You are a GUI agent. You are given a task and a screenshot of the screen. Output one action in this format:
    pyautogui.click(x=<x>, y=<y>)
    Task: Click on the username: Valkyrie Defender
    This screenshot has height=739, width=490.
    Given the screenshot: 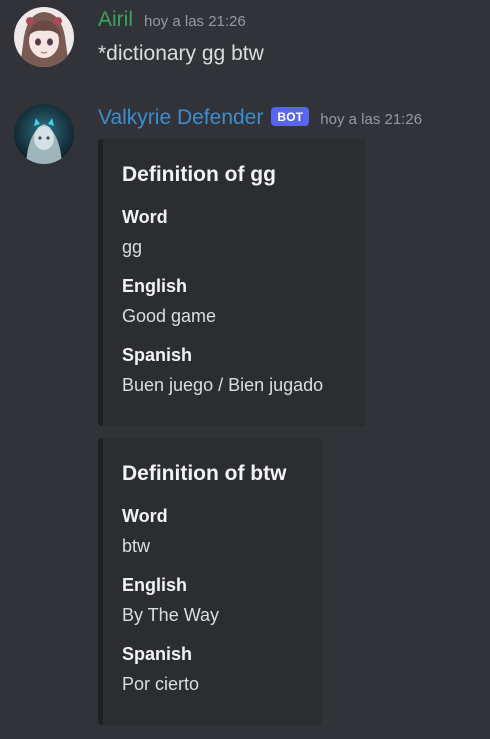 What is the action you would take?
    pyautogui.click(x=180, y=118)
    